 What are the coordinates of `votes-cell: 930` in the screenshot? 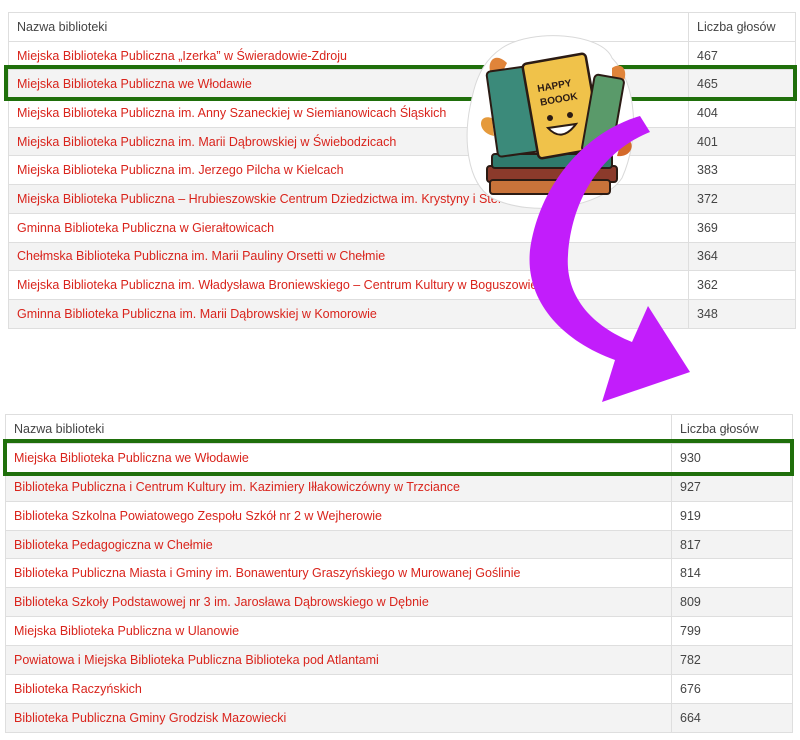 It's located at (732, 457).